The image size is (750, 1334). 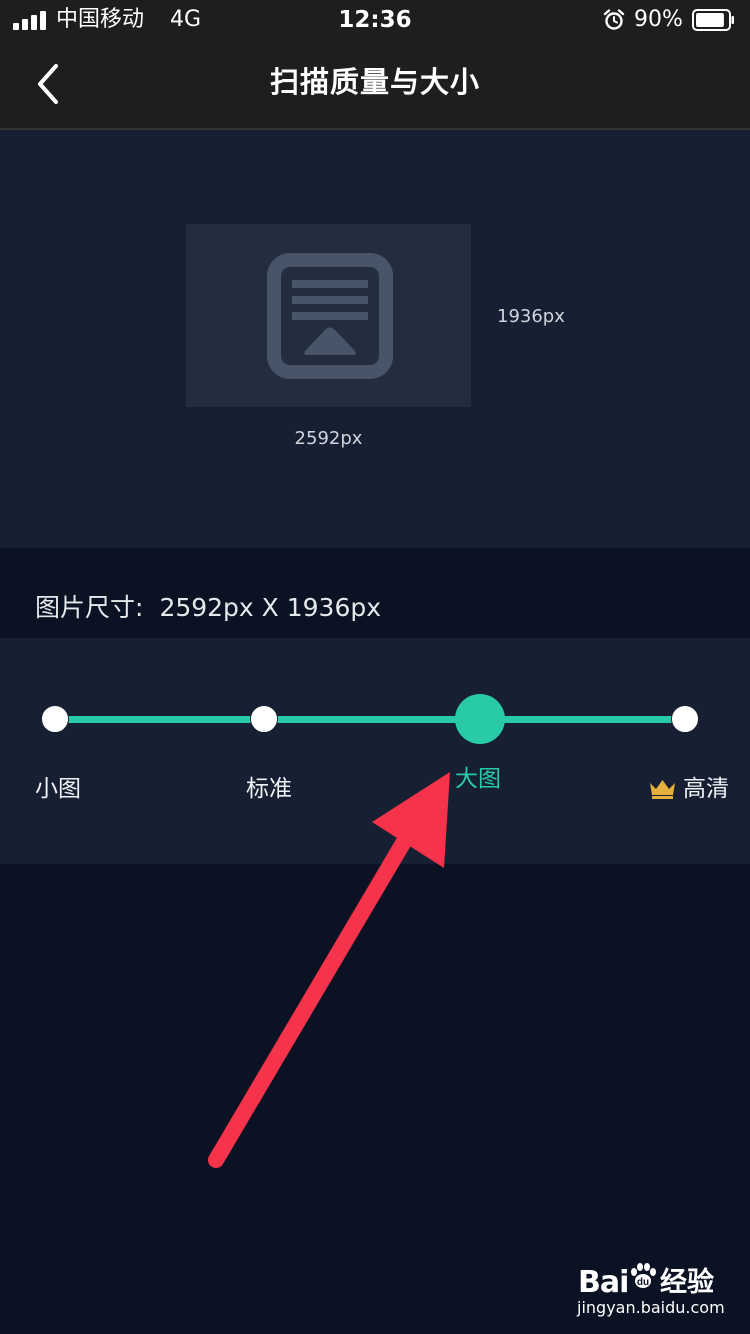 I want to click on quality-option-standard-label: 标准, so click(x=269, y=789).